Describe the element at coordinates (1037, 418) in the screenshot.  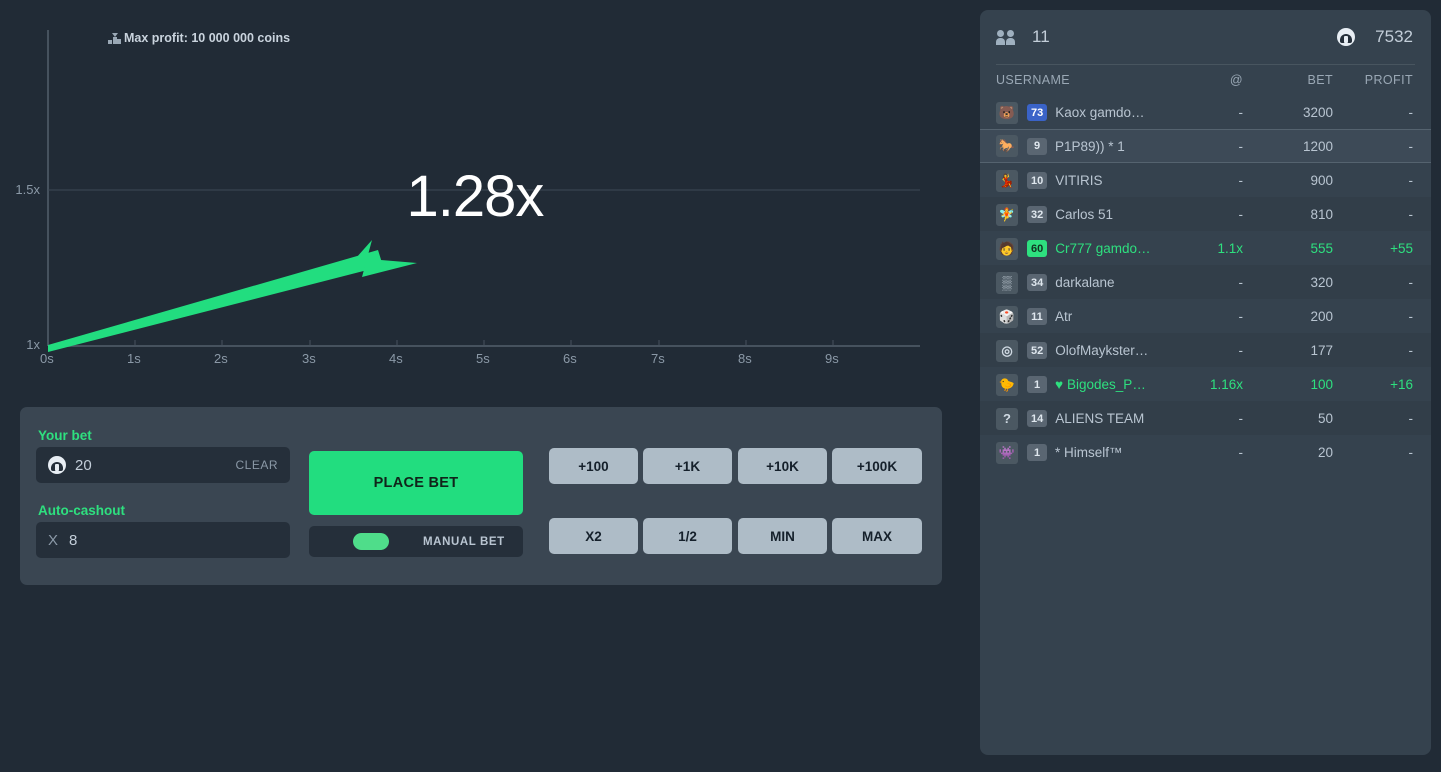
I see `level-badge: 14` at that location.